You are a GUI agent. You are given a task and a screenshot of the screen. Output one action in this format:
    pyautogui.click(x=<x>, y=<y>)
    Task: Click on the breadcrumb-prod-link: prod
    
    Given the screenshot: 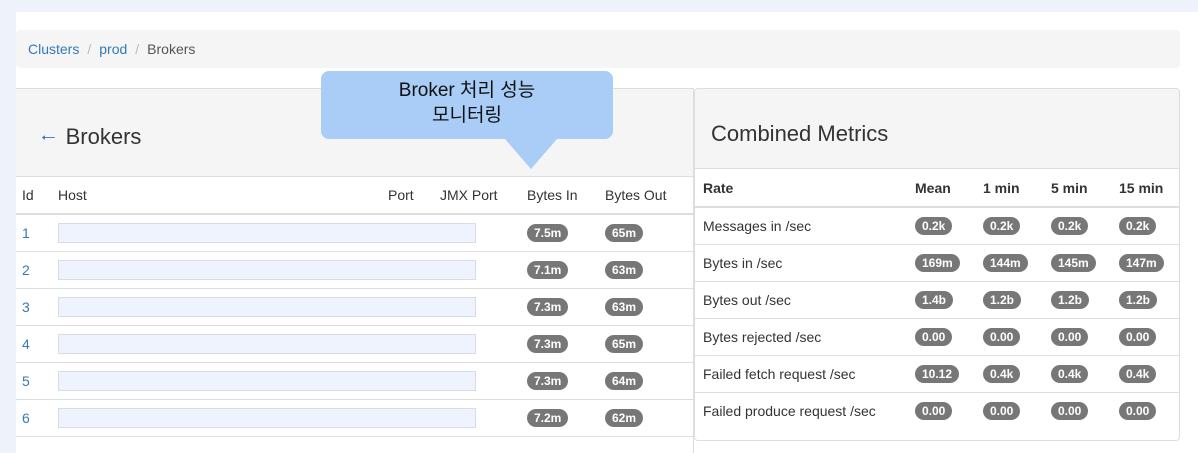 What is the action you would take?
    pyautogui.click(x=113, y=49)
    